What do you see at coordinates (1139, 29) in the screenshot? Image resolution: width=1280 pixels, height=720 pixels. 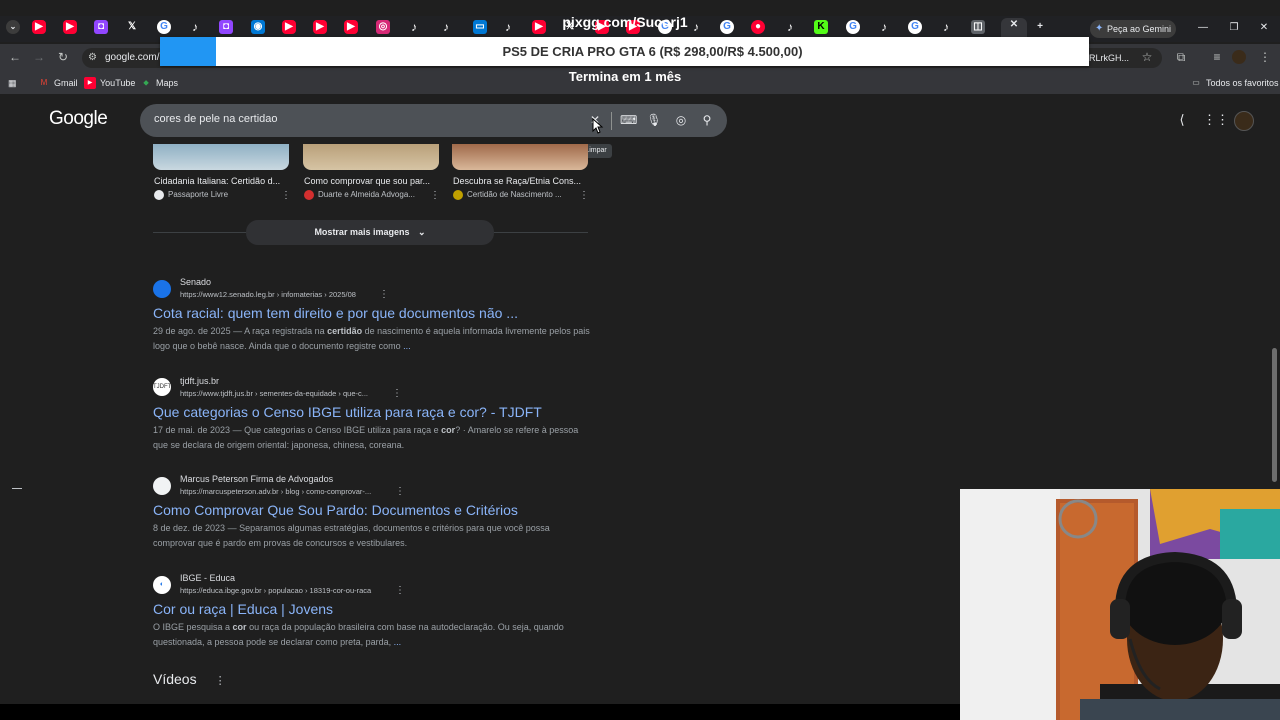 I see `gemini-label: Peça ao Gemini` at bounding box center [1139, 29].